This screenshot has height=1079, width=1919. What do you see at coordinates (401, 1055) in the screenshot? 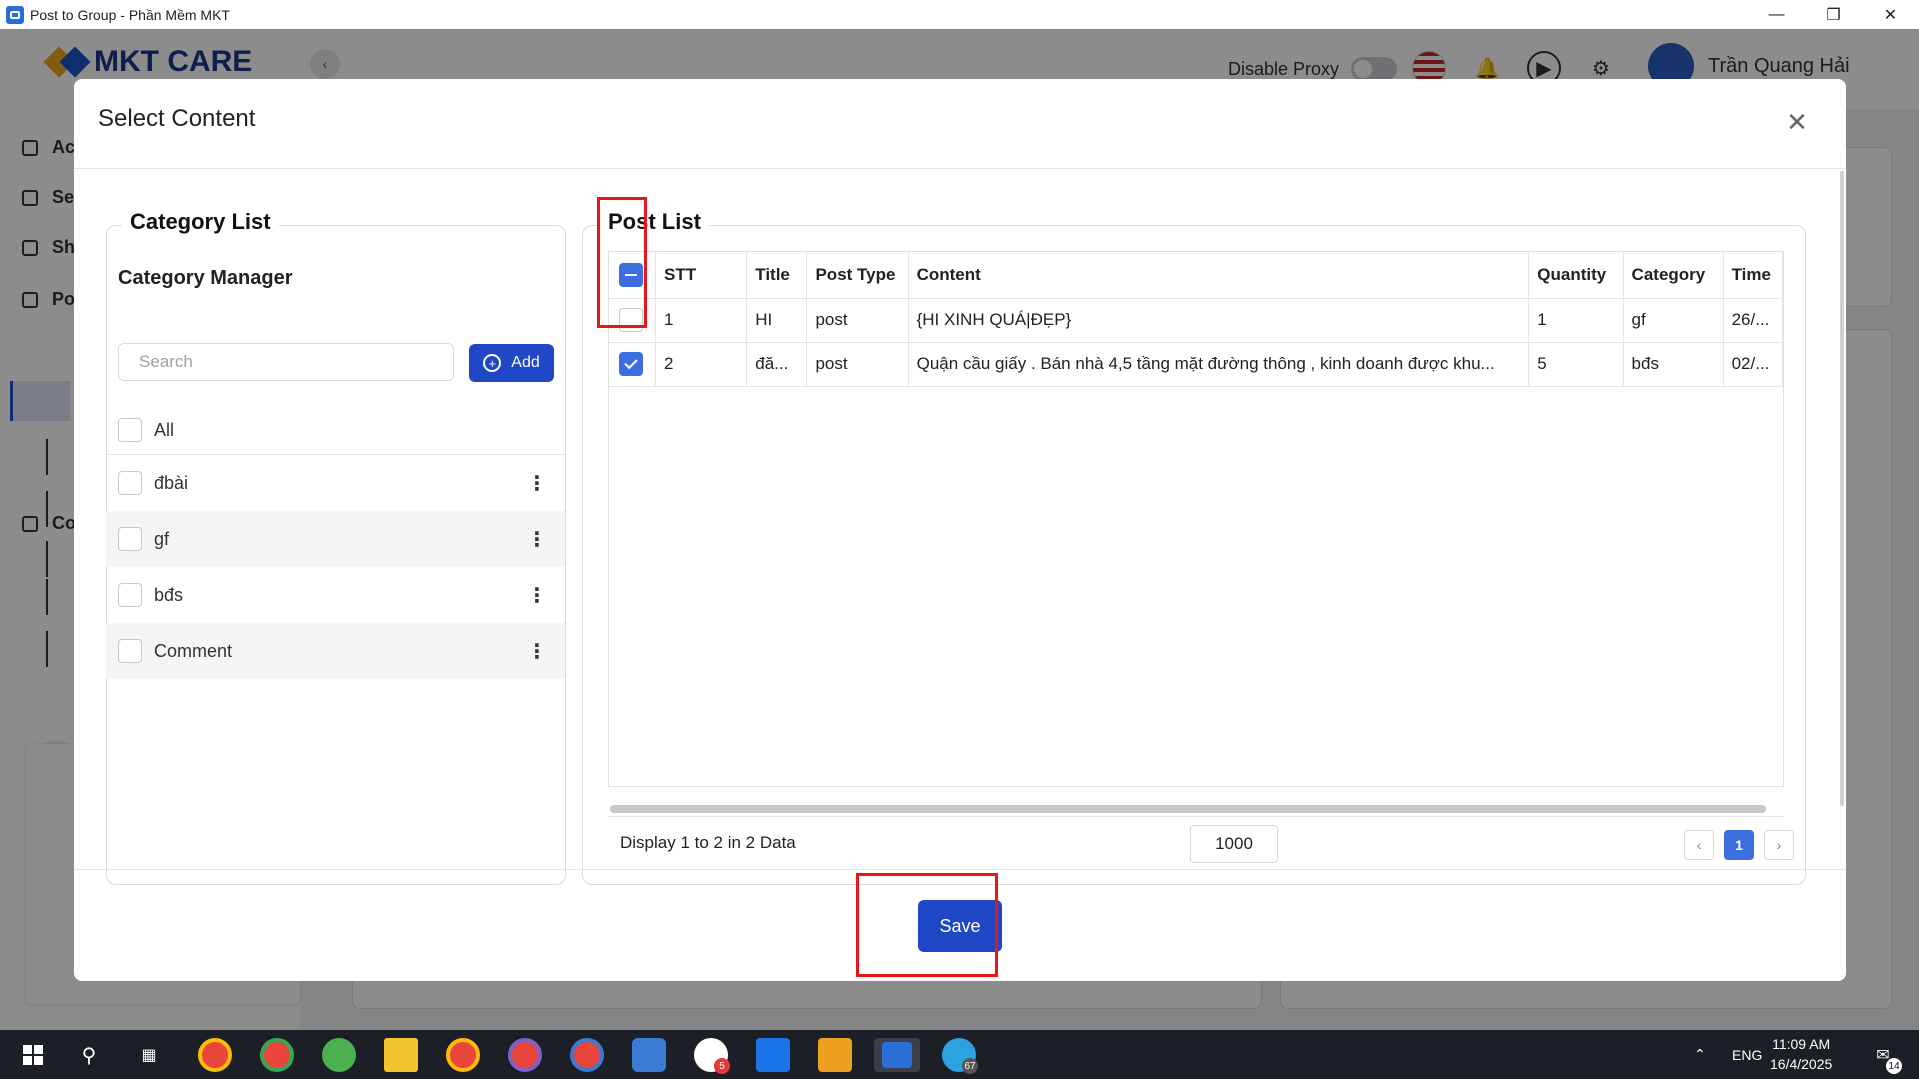
I see `file-explorer-icon` at bounding box center [401, 1055].